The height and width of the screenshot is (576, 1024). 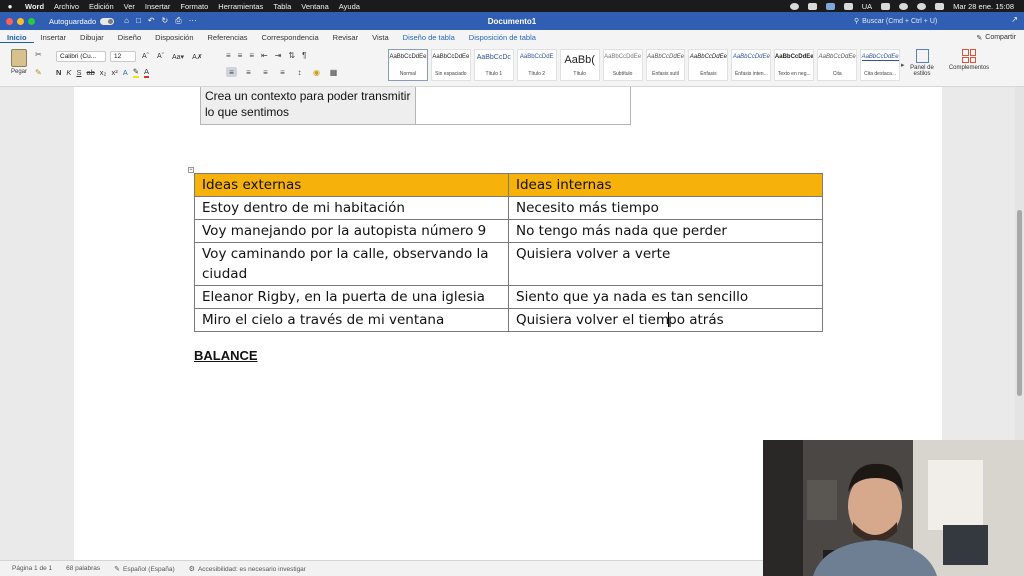 What do you see at coordinates (316, 72) in the screenshot?
I see `shading-icon: ◉` at bounding box center [316, 72].